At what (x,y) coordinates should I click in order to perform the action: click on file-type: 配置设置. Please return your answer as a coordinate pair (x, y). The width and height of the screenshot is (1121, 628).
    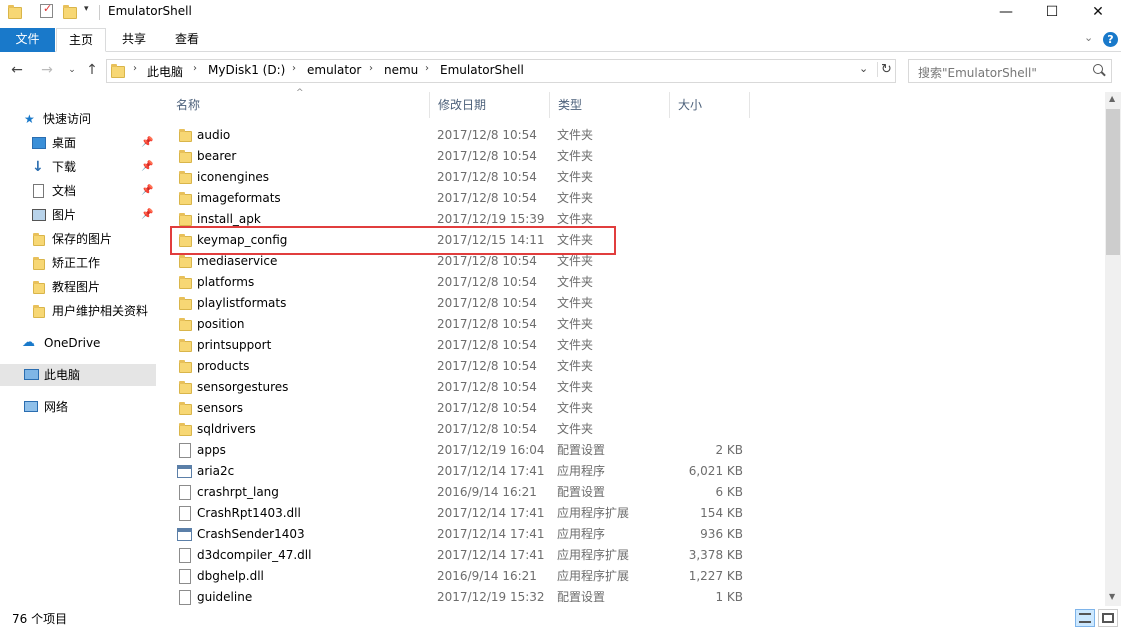
    Looking at the image, I should click on (581, 597).